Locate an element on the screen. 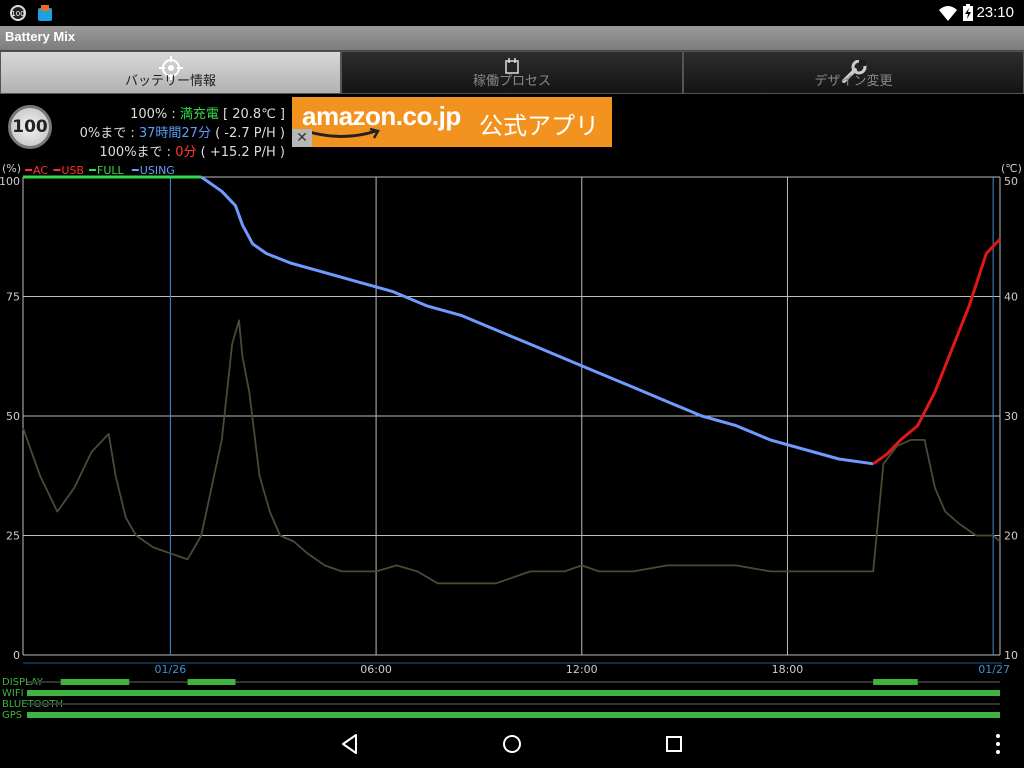 The image size is (1024, 768). info-charge-line: 100% : 満充電 [ 20.8℃ ] is located at coordinates (207, 112).